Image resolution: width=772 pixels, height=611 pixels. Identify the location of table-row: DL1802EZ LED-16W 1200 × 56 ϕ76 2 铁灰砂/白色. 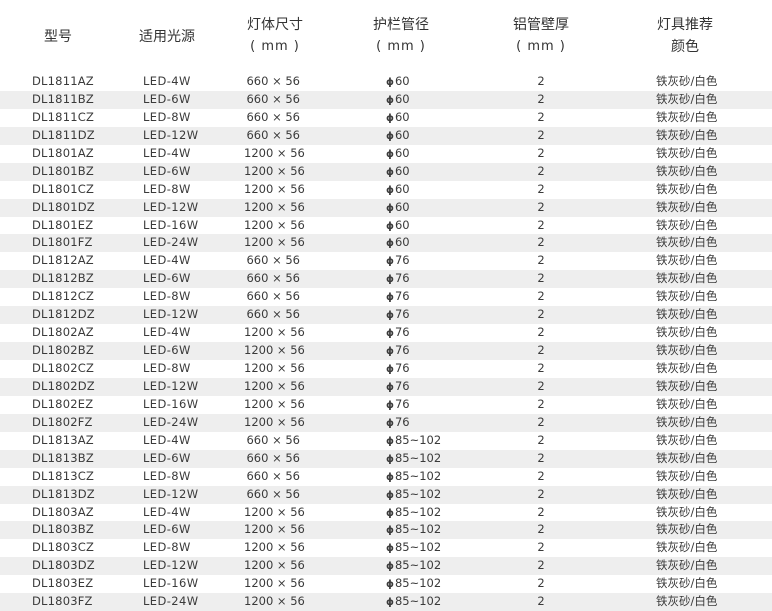
(386, 405).